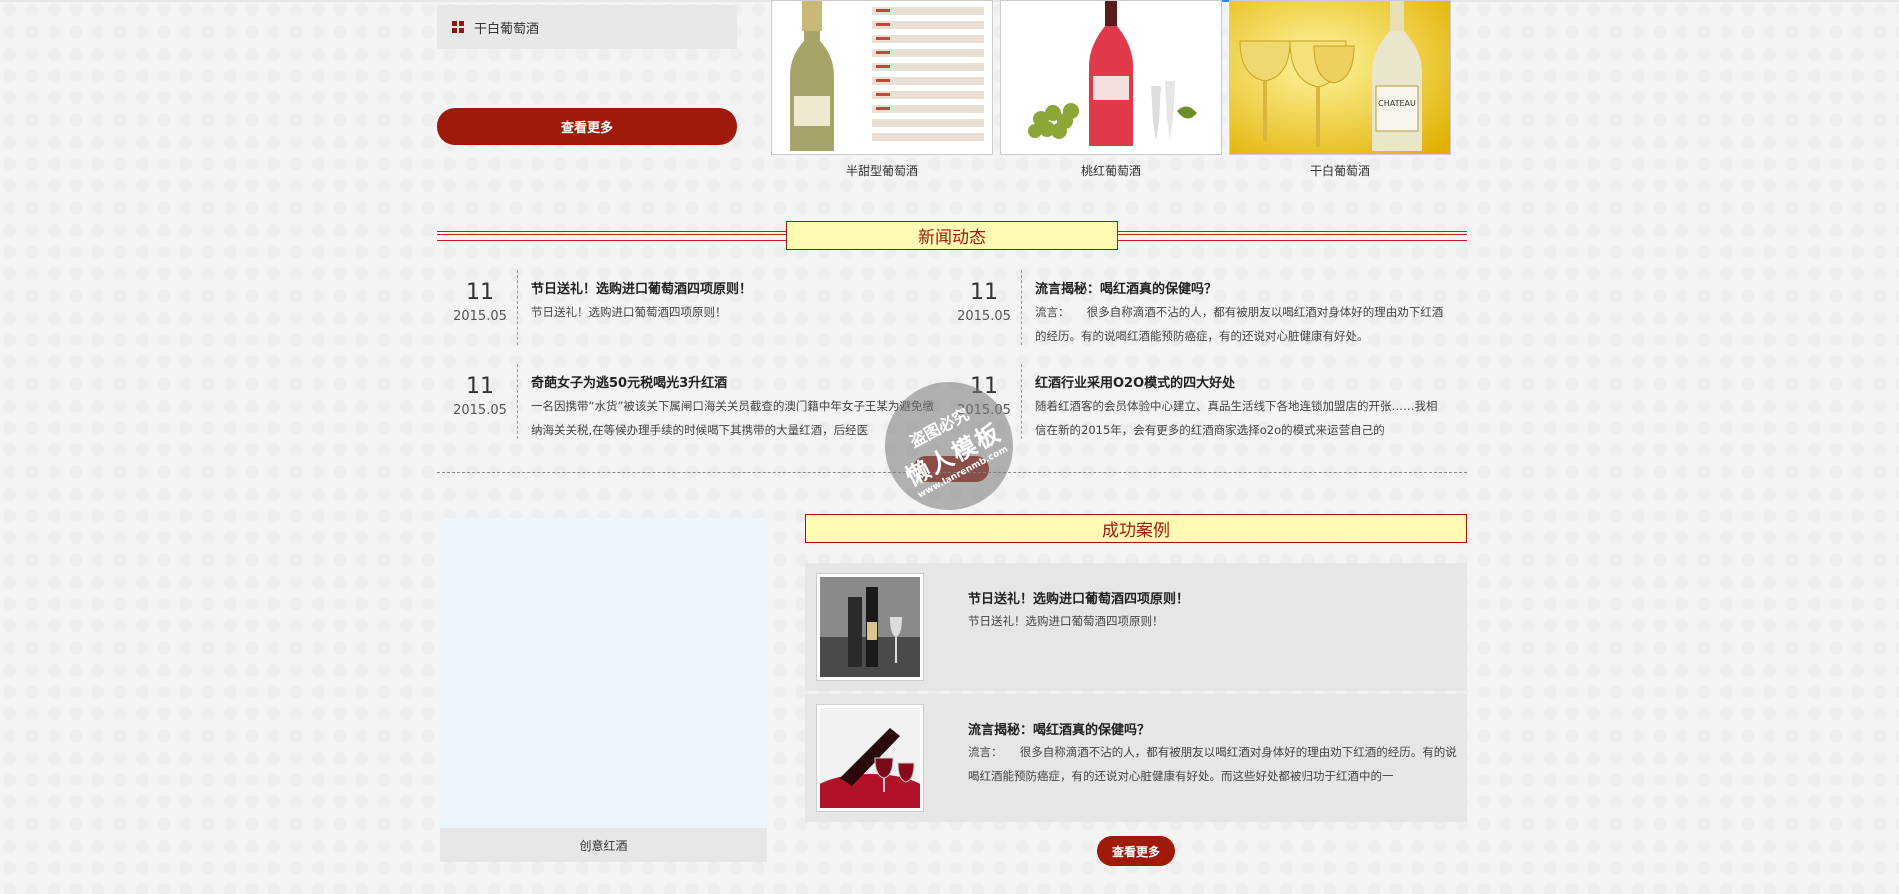  I want to click on news-title: 奇葩女子为逃50元税喝光3升红酒, so click(629, 381).